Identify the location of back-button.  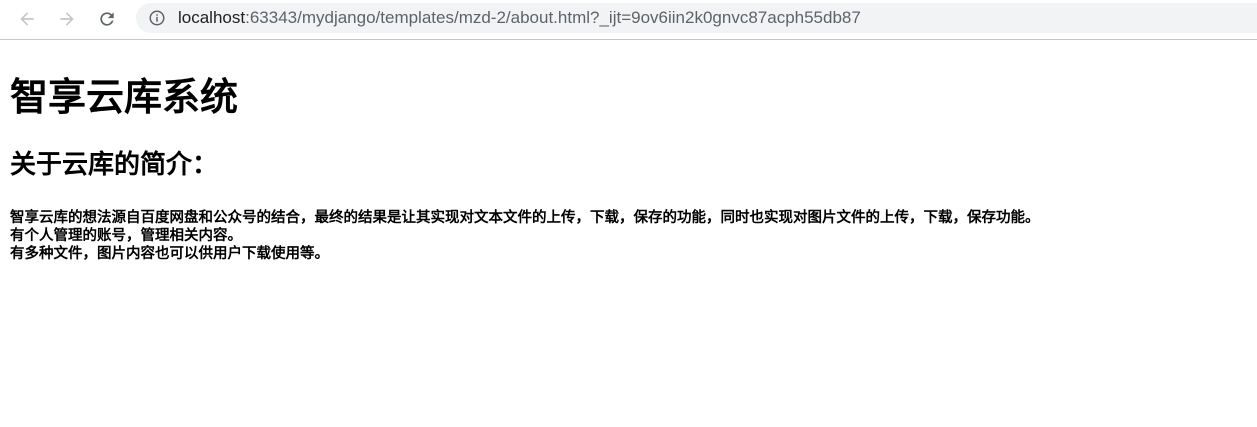
(27, 19).